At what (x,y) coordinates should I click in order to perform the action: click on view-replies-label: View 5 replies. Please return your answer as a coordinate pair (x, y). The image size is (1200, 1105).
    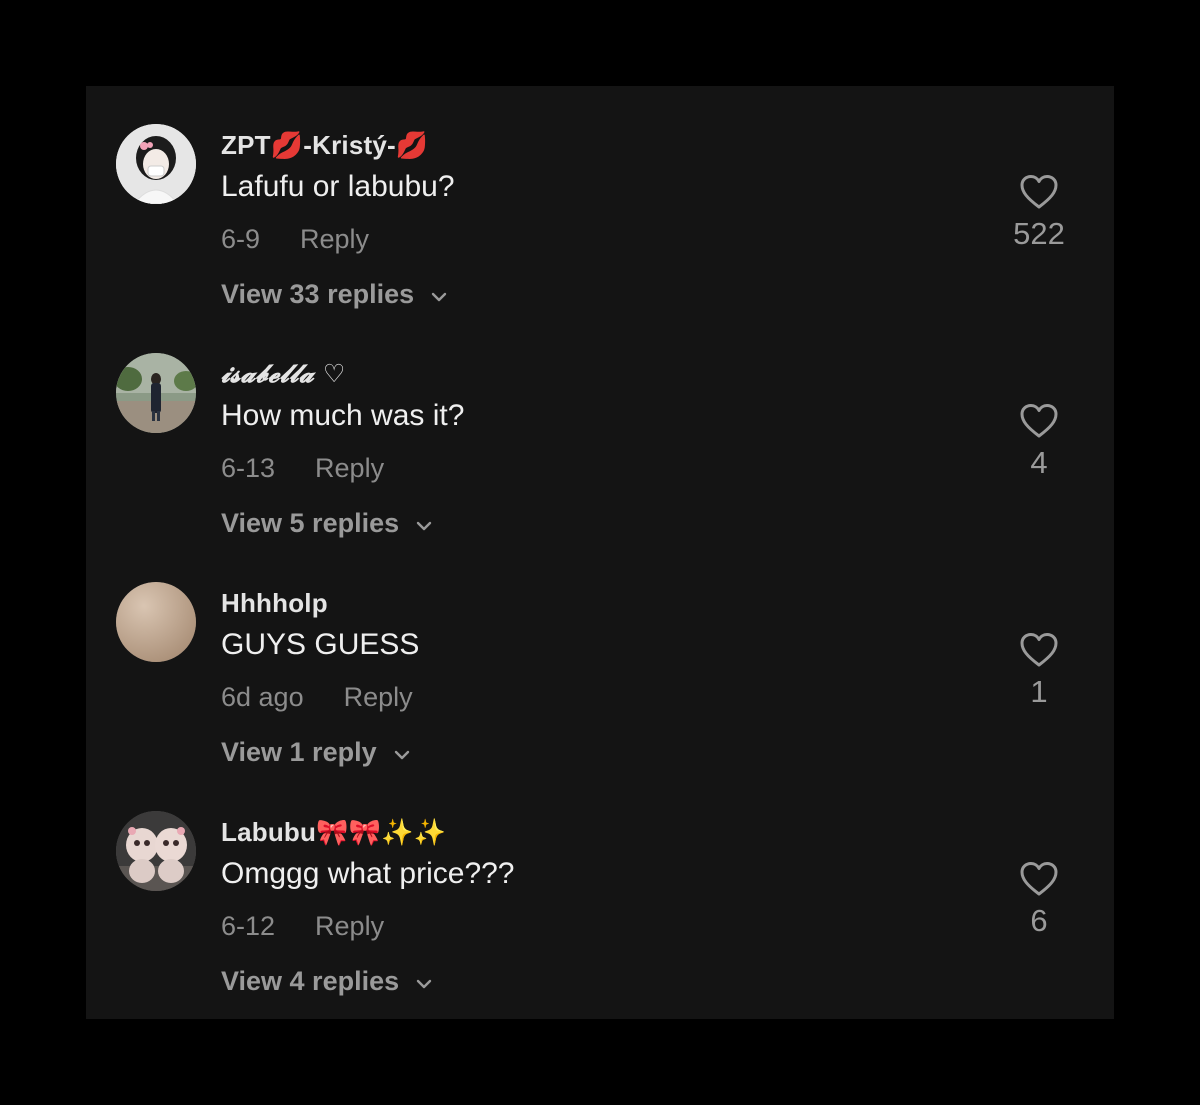
    Looking at the image, I should click on (310, 523).